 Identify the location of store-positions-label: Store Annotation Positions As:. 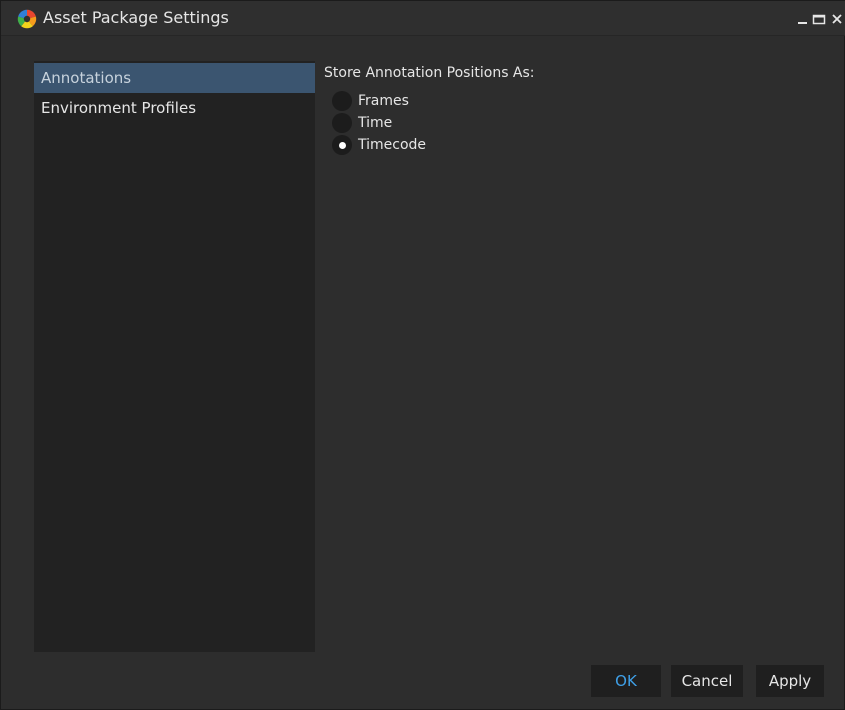
(429, 73).